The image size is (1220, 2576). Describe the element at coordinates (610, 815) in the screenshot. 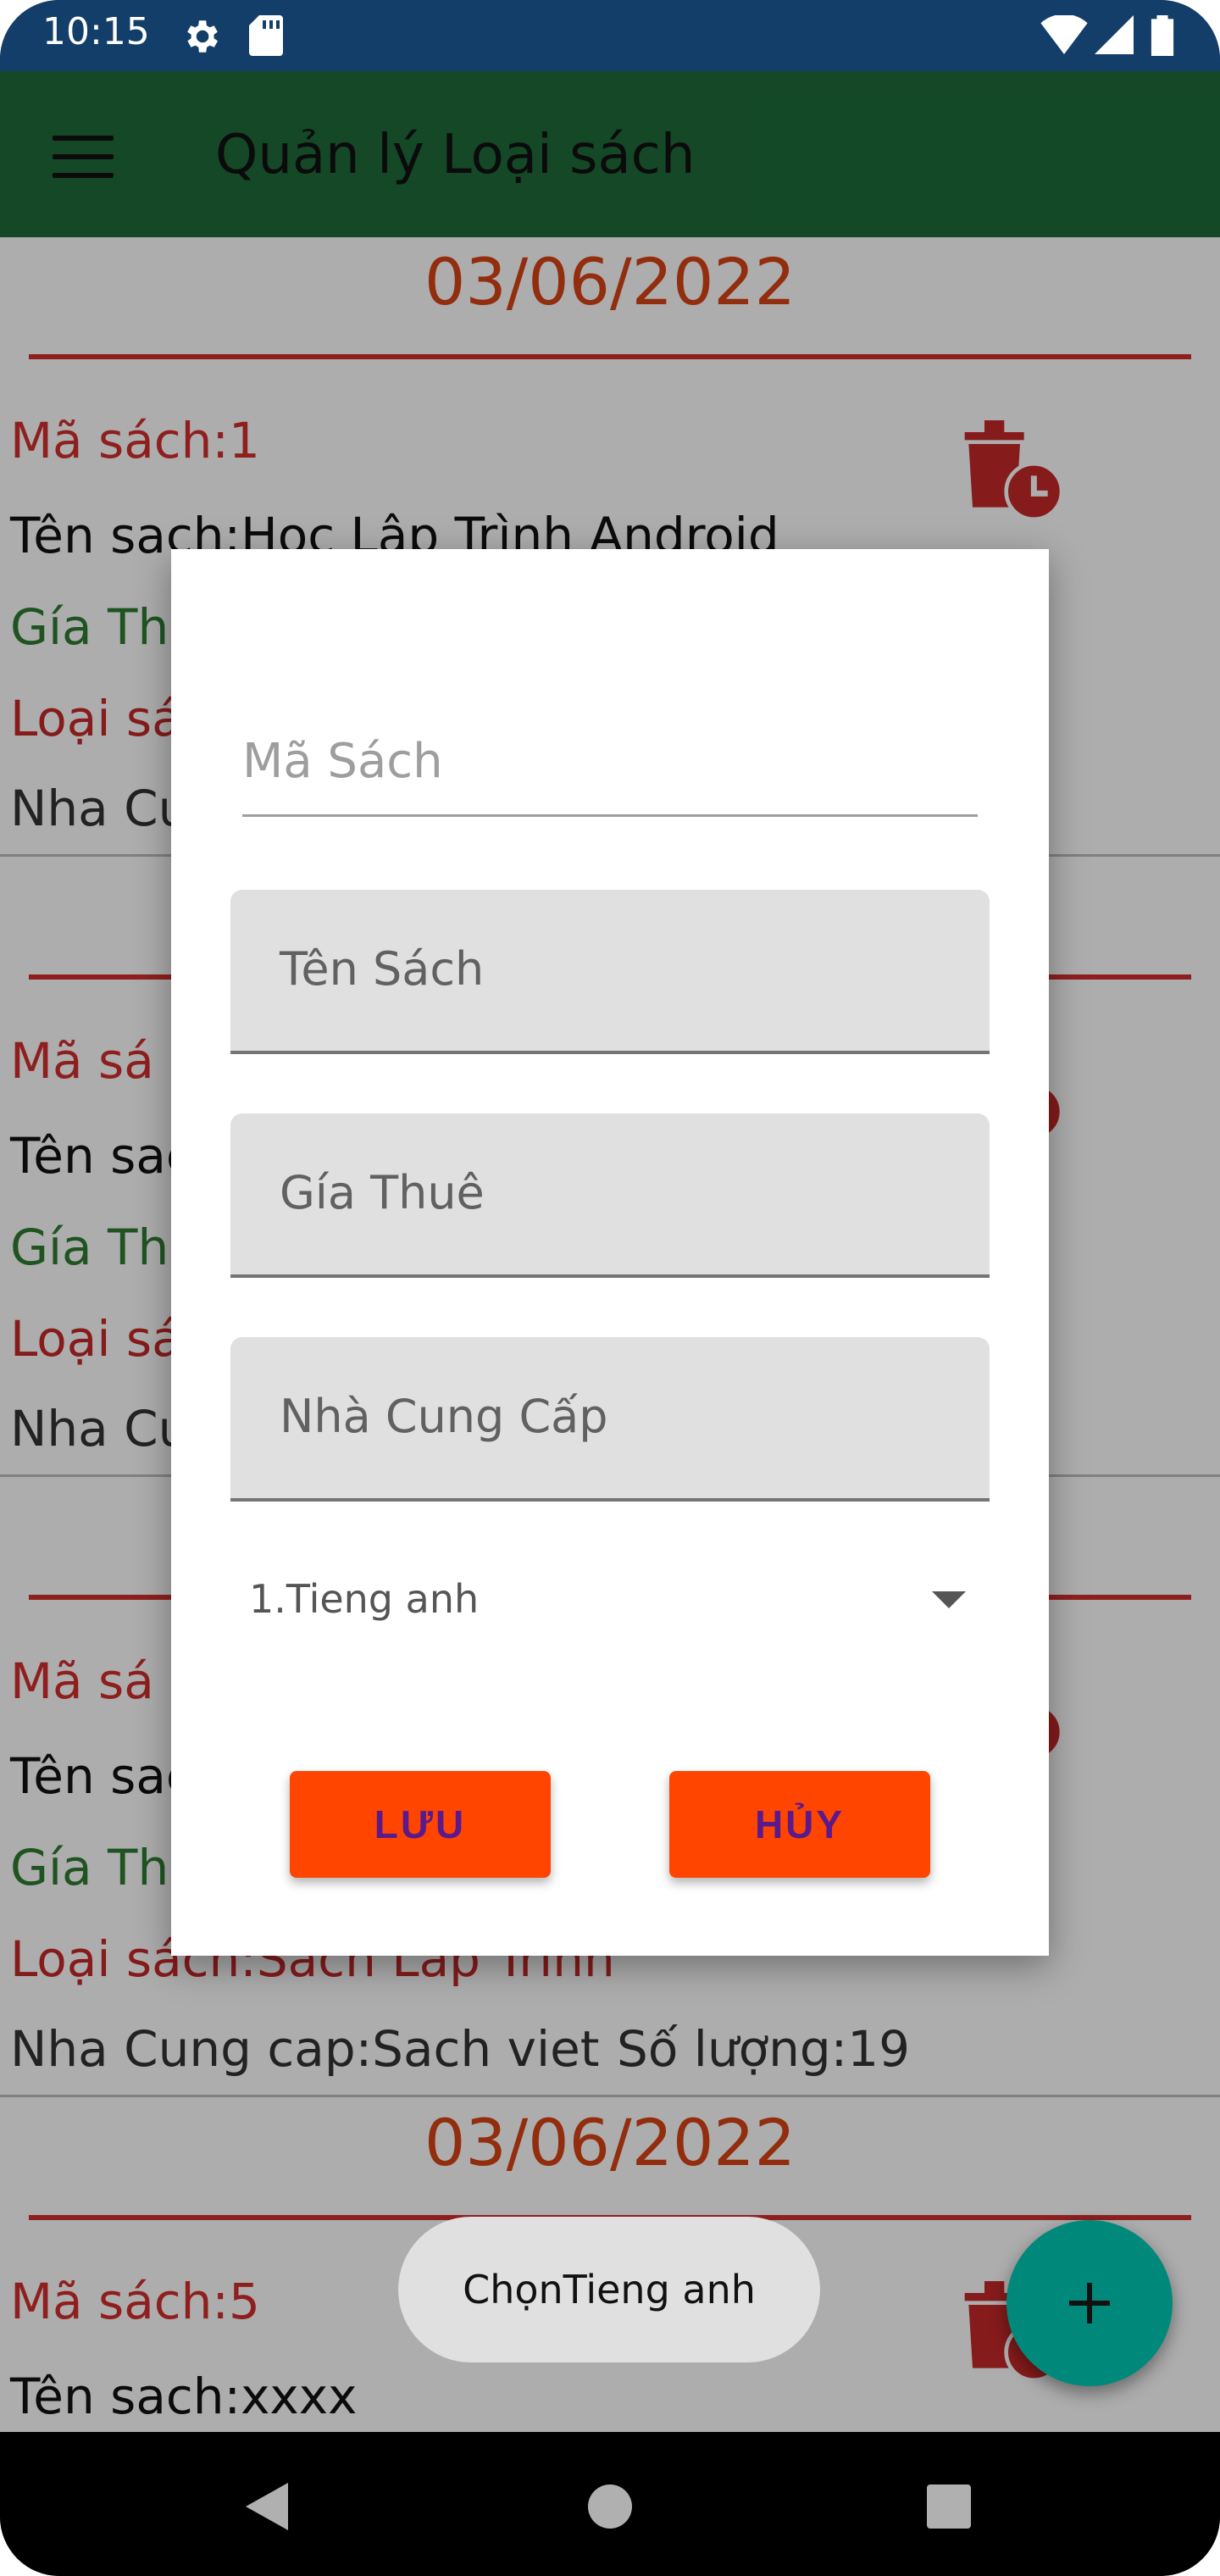

I see `ma-sach-underline` at that location.